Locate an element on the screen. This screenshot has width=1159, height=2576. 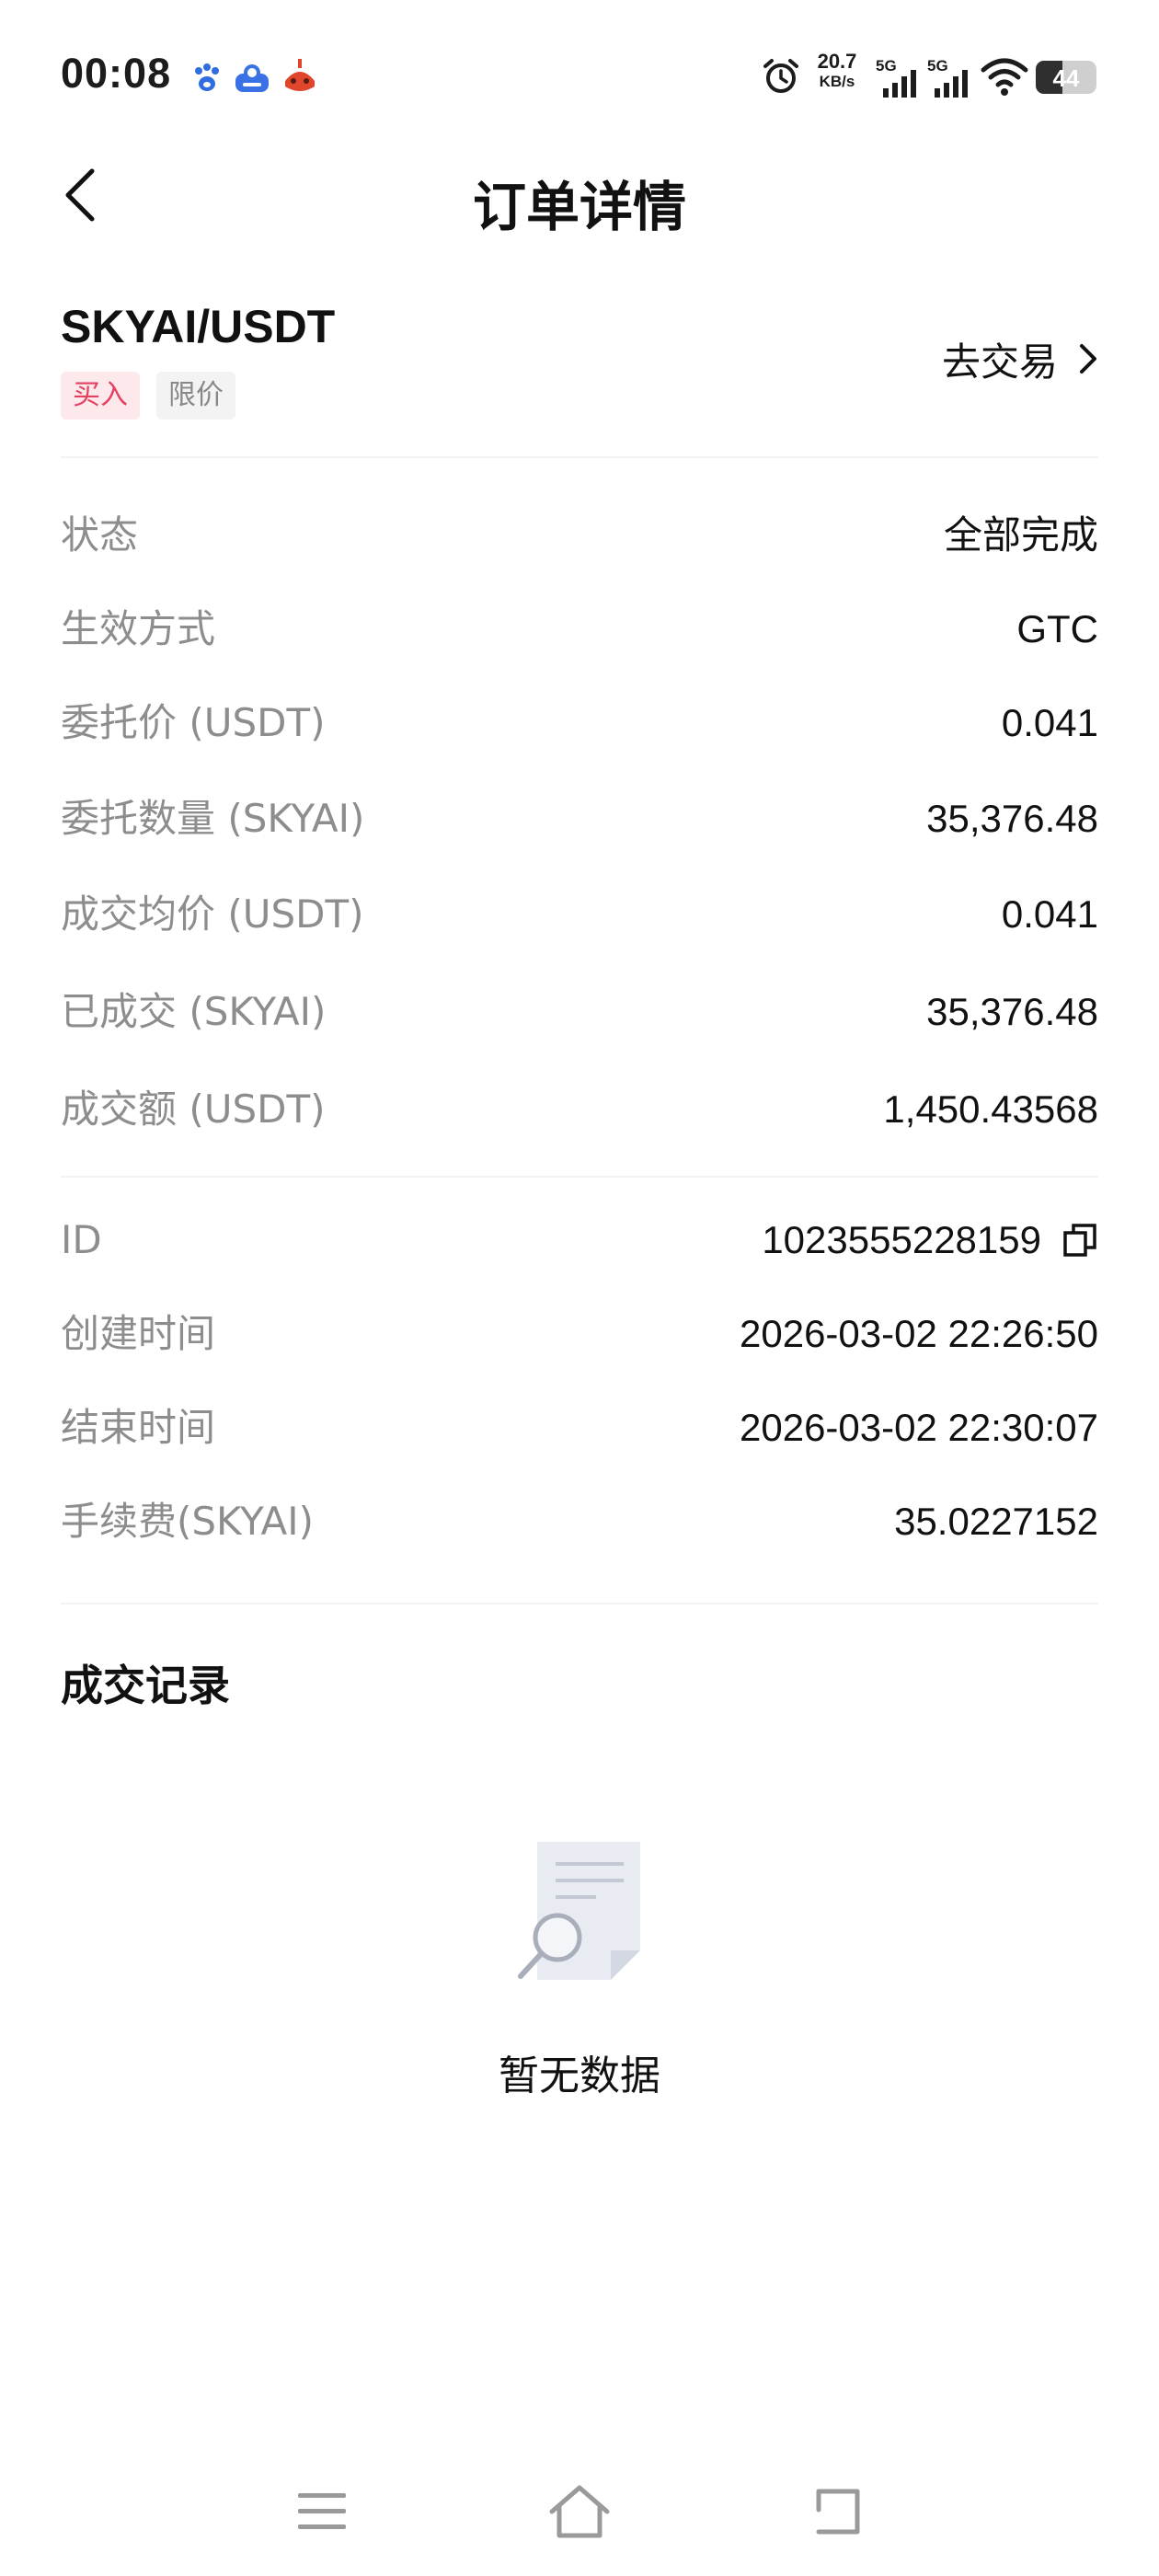
detail-label: 结束时间 is located at coordinates (138, 1427).